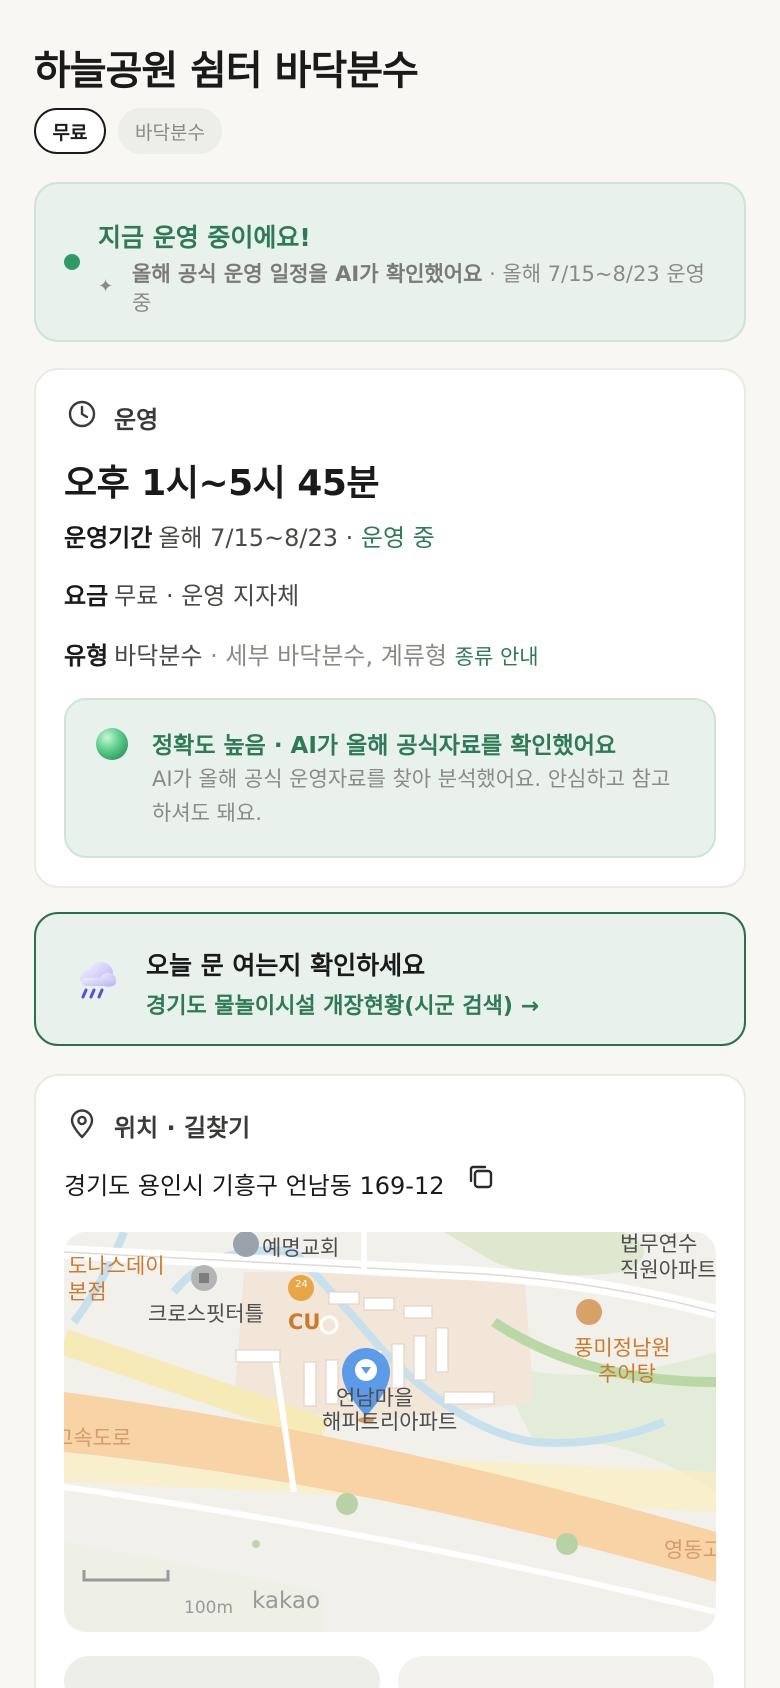 The width and height of the screenshot is (780, 1688). Describe the element at coordinates (98, 980) in the screenshot. I see `rain-cloud-icon` at that location.